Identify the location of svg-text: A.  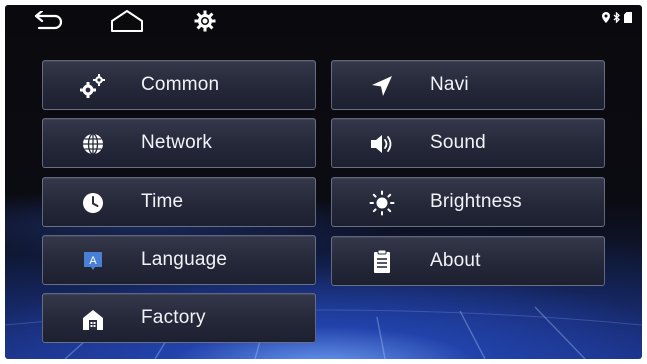
(93, 261).